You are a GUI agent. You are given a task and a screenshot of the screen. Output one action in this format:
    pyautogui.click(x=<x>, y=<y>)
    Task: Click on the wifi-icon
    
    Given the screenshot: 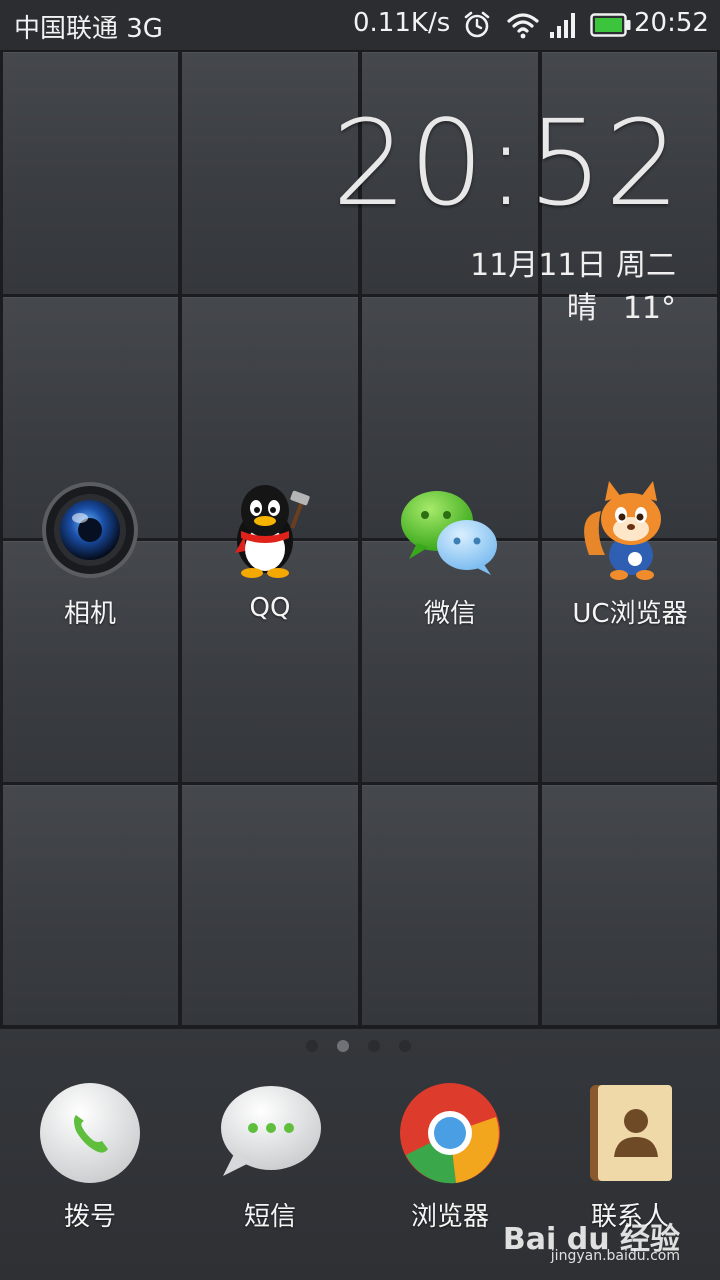 What is the action you would take?
    pyautogui.click(x=523, y=26)
    